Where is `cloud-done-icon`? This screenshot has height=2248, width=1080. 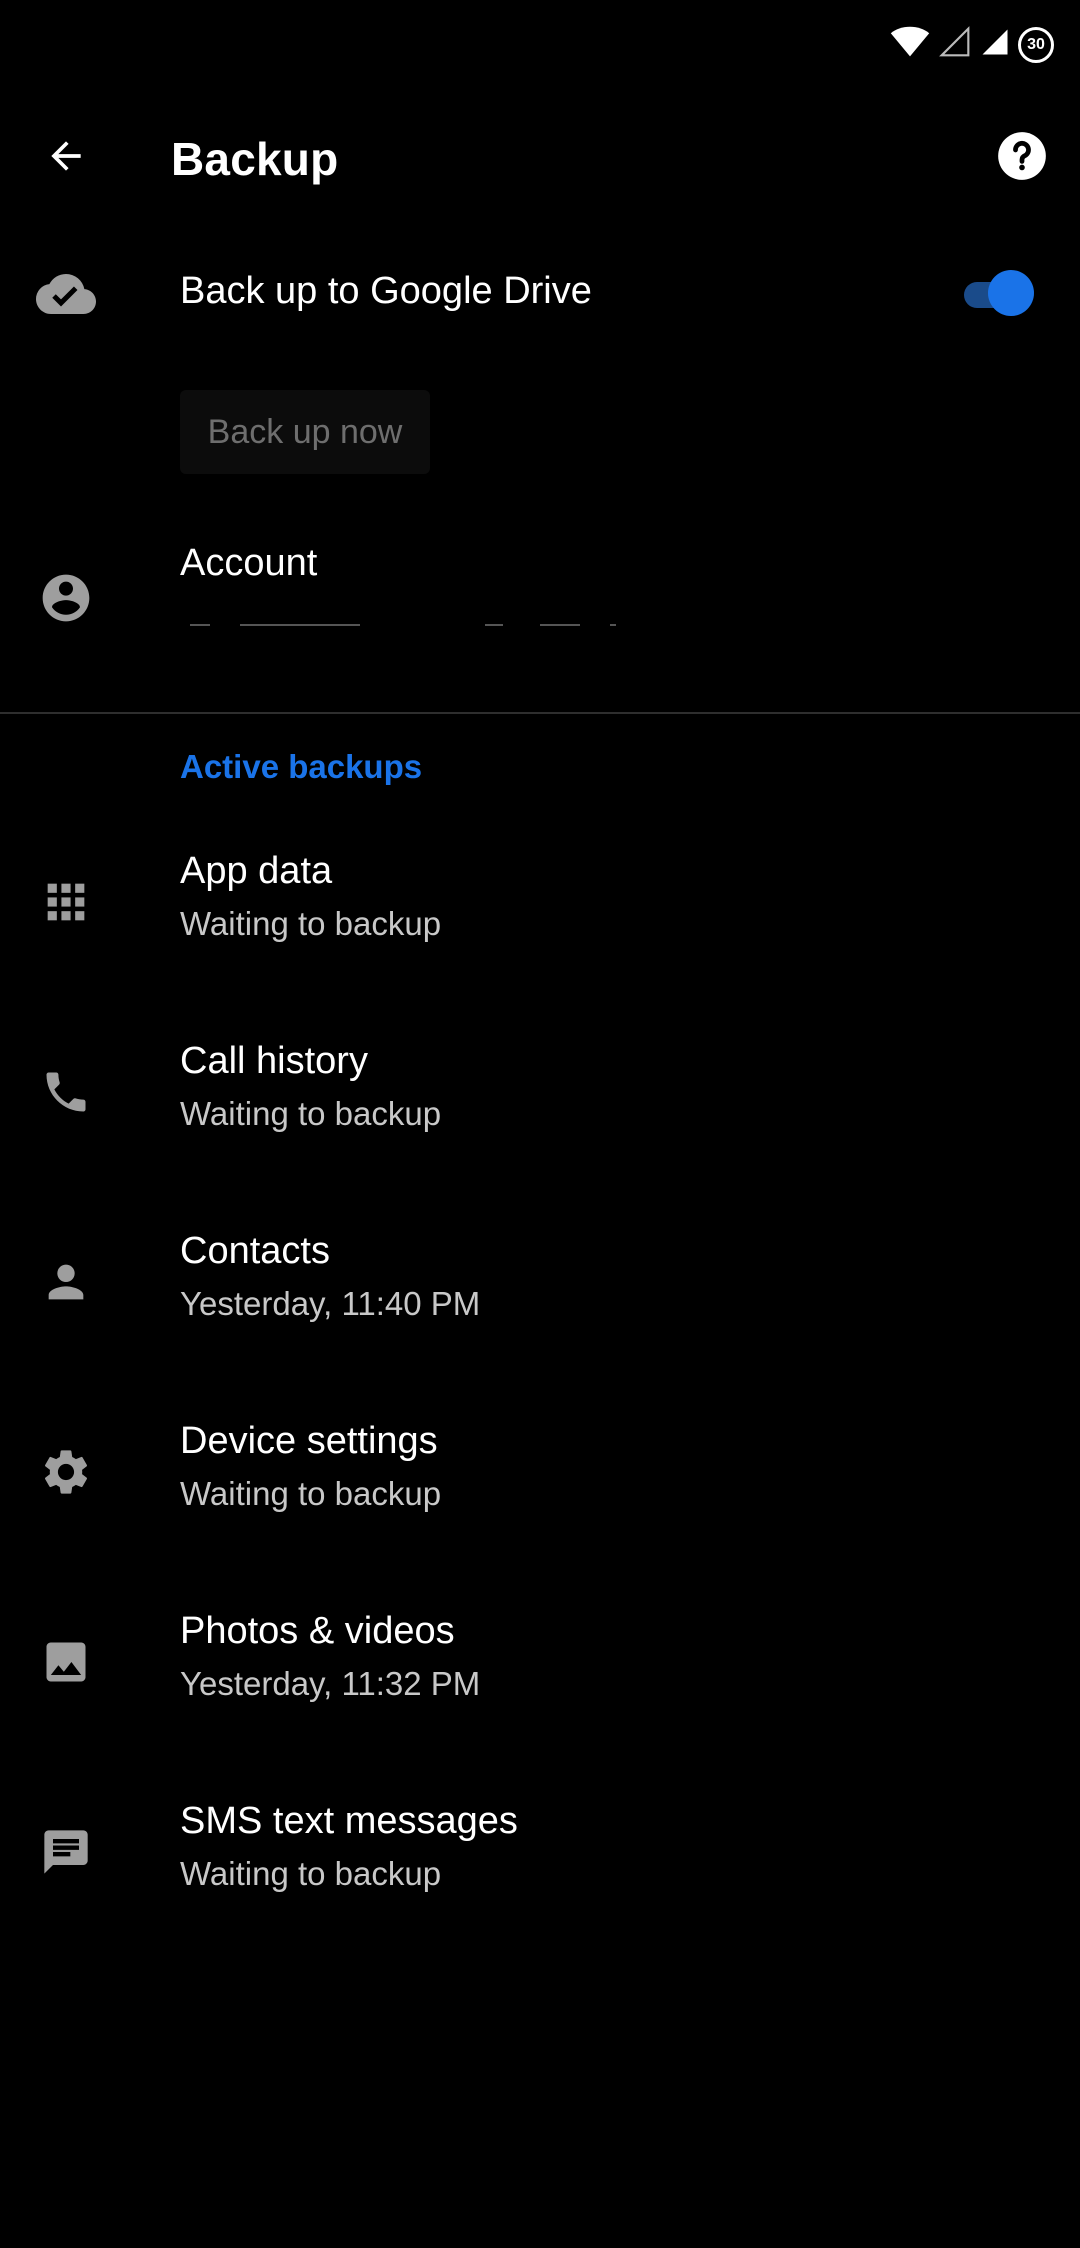
cloud-done-icon is located at coordinates (66, 294).